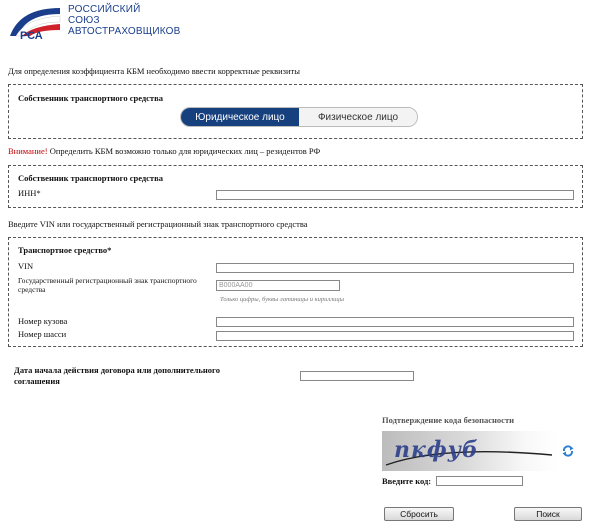  Describe the element at coordinates (479, 481) in the screenshot. I see `captcha-code-input` at that location.